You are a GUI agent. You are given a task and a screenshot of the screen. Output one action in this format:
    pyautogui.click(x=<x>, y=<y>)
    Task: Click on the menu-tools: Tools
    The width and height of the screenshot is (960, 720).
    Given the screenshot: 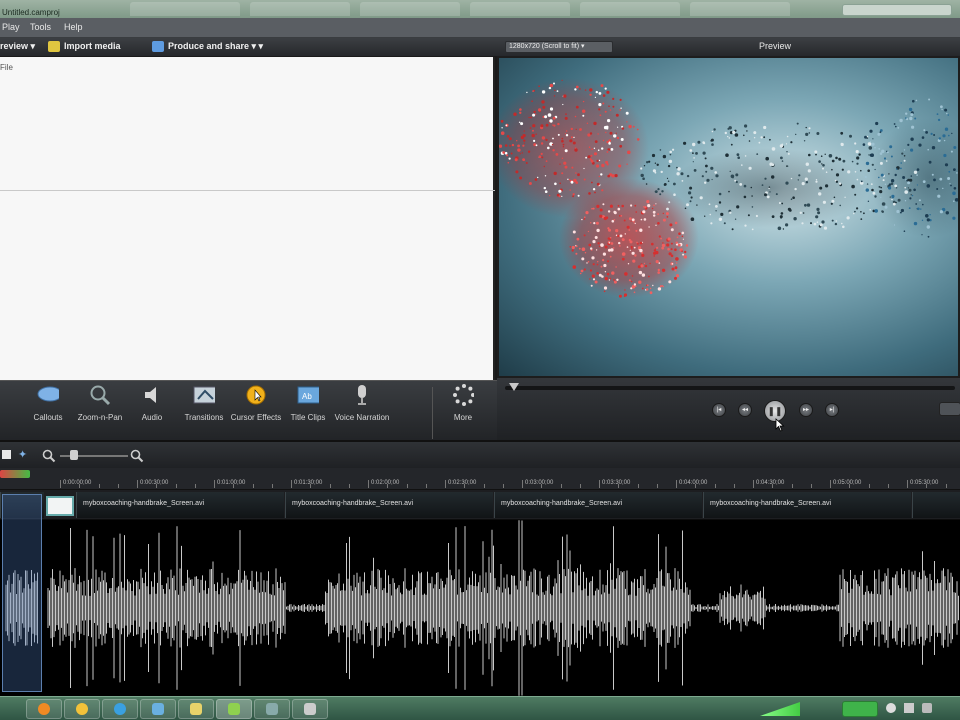 What is the action you would take?
    pyautogui.click(x=40, y=27)
    